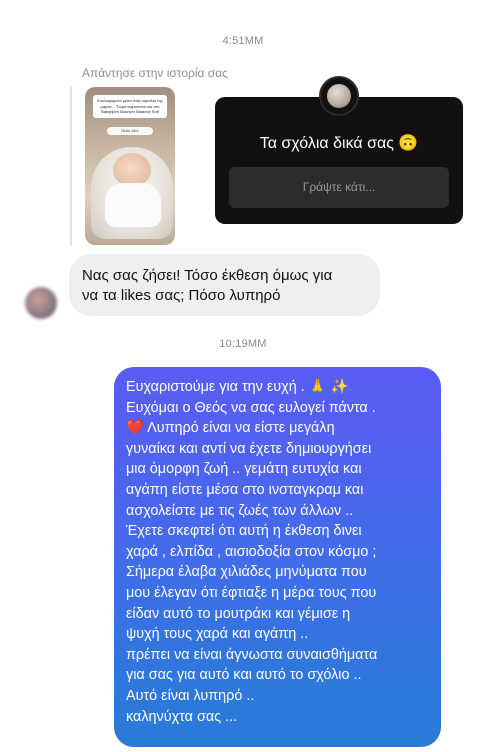 The width and height of the screenshot is (486, 752). What do you see at coordinates (249, 448) in the screenshot?
I see `message-line: γυναίκα και αντί να έχετε δημιουργήσει` at bounding box center [249, 448].